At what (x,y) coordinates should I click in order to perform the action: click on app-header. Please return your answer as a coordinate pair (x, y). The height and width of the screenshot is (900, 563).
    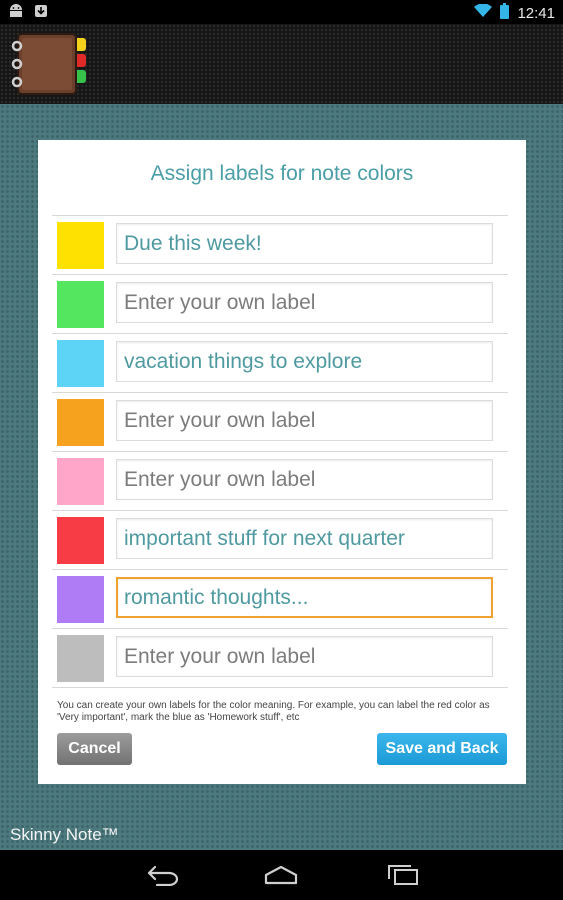
    Looking at the image, I should click on (281, 64).